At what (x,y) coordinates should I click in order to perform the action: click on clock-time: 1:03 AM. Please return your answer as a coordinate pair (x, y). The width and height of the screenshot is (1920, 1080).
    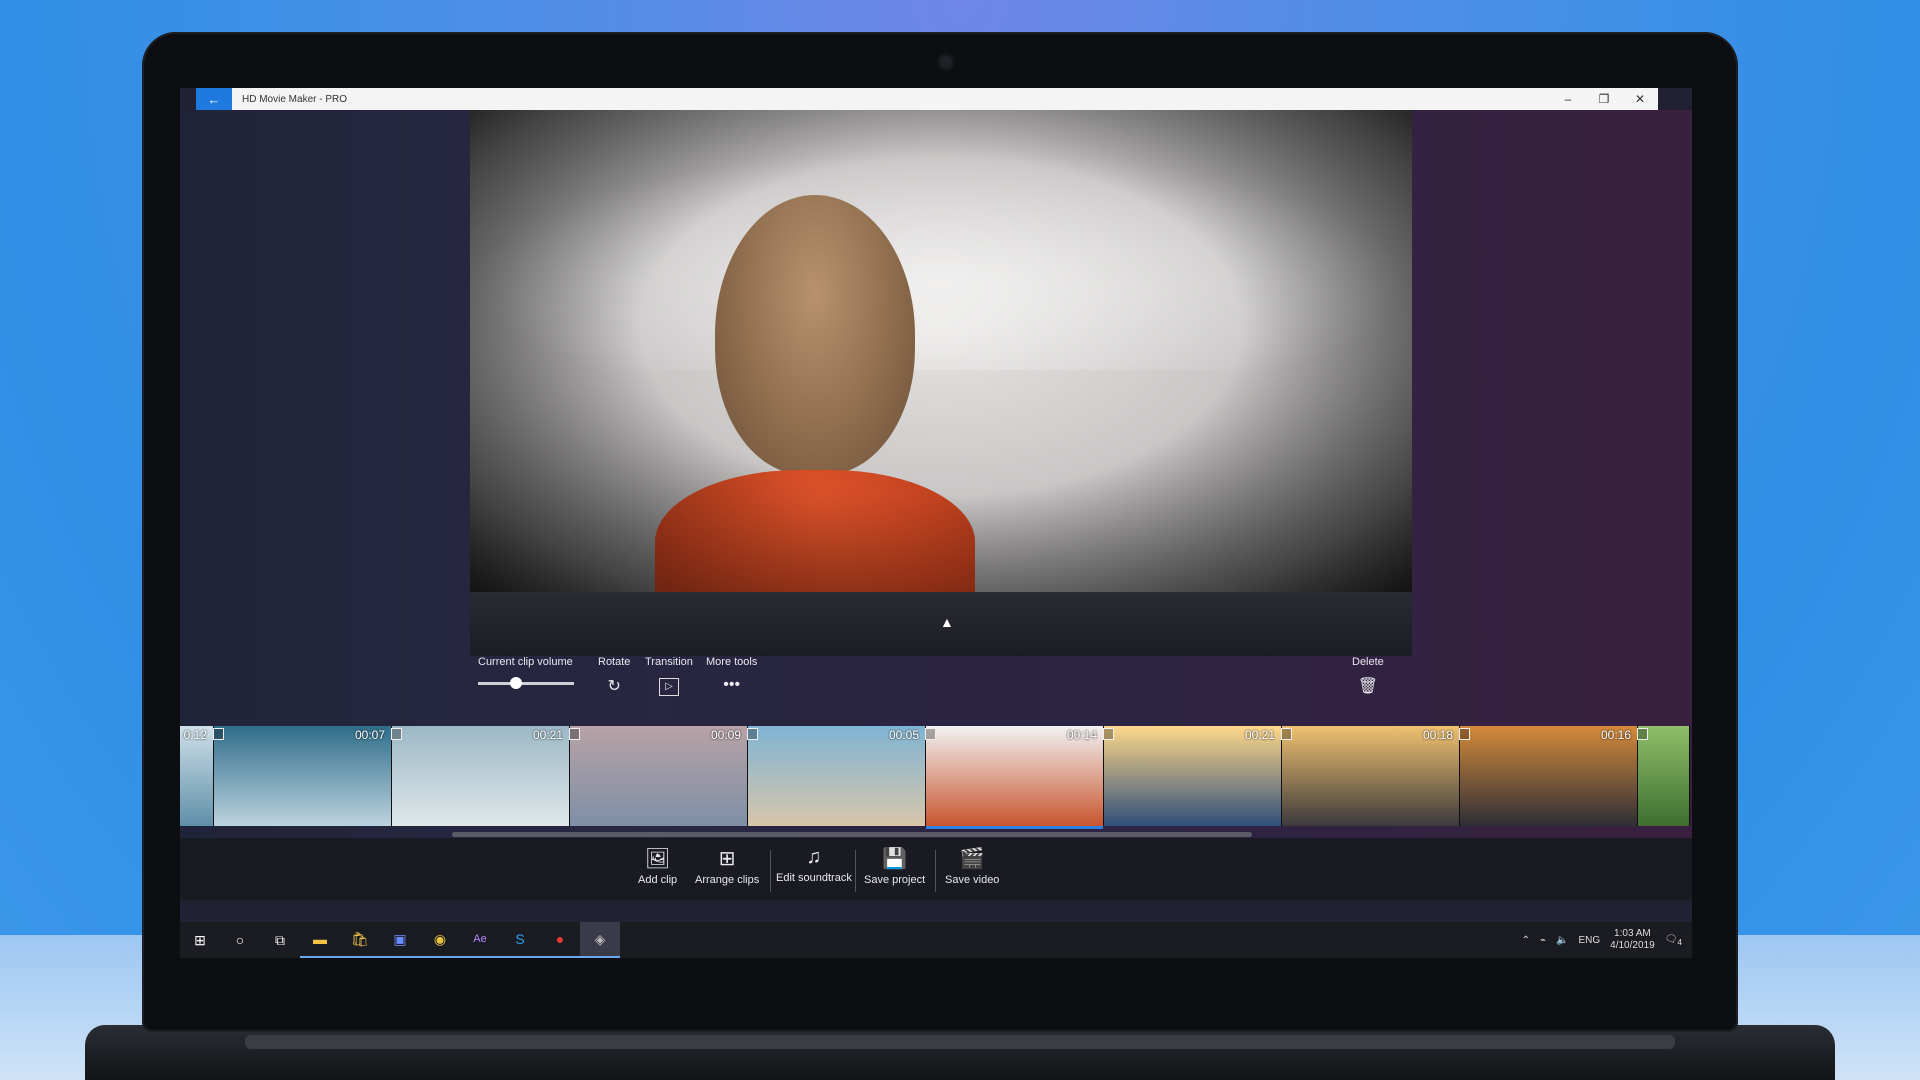
    Looking at the image, I should click on (1632, 933).